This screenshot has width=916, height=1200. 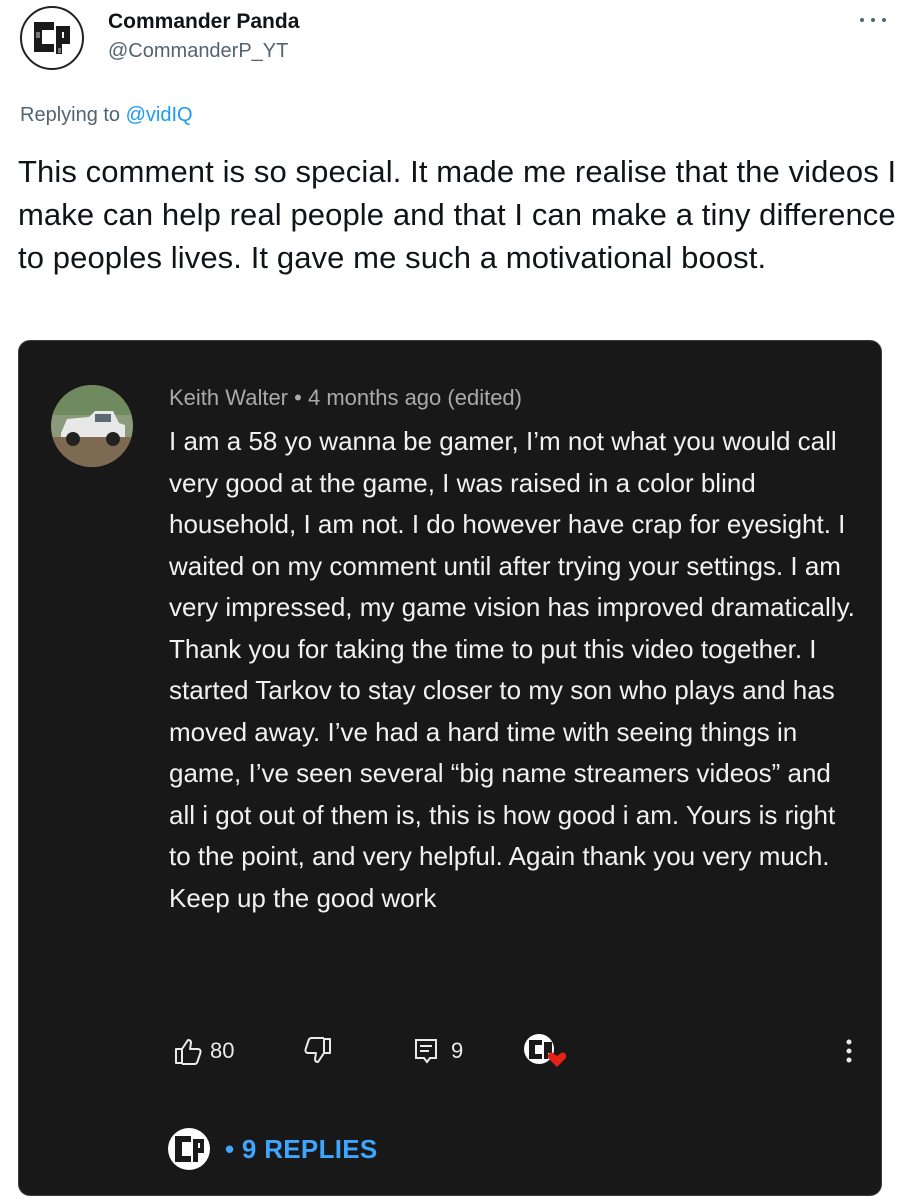 I want to click on comment-actions: 80 9, so click(x=519, y=1050).